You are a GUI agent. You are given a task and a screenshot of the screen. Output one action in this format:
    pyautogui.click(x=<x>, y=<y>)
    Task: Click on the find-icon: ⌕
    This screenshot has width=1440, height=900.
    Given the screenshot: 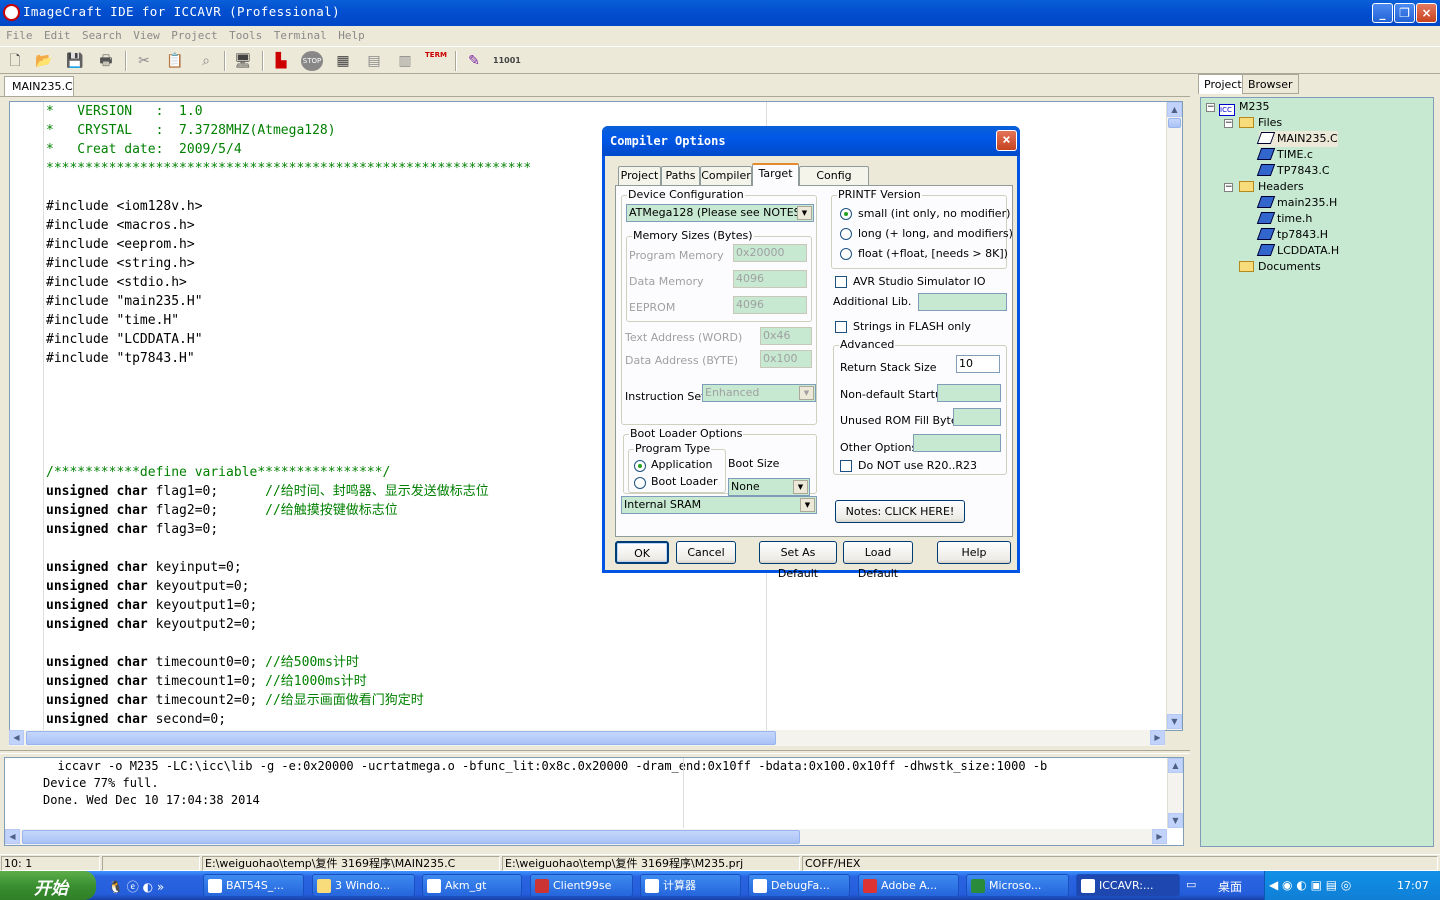 What is the action you would take?
    pyautogui.click(x=206, y=61)
    